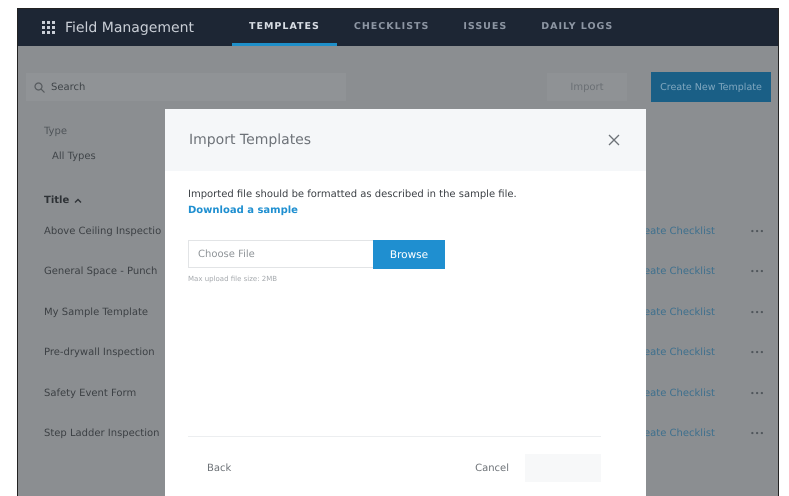  Describe the element at coordinates (56, 131) in the screenshot. I see `filter-label: Type` at that location.